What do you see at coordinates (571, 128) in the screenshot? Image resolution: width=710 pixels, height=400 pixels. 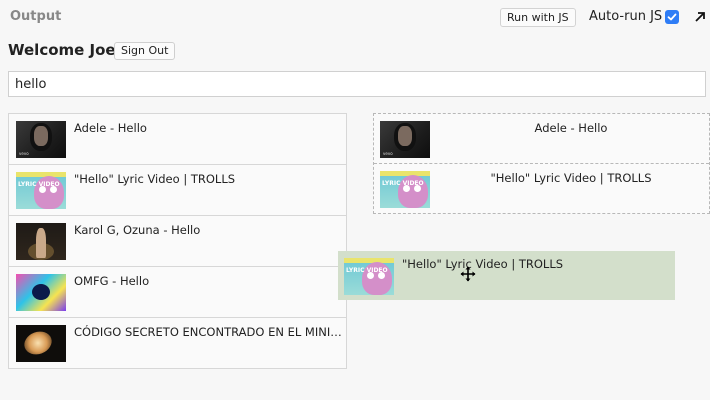 I see `dropped-item-title: Adele - Hello` at bounding box center [571, 128].